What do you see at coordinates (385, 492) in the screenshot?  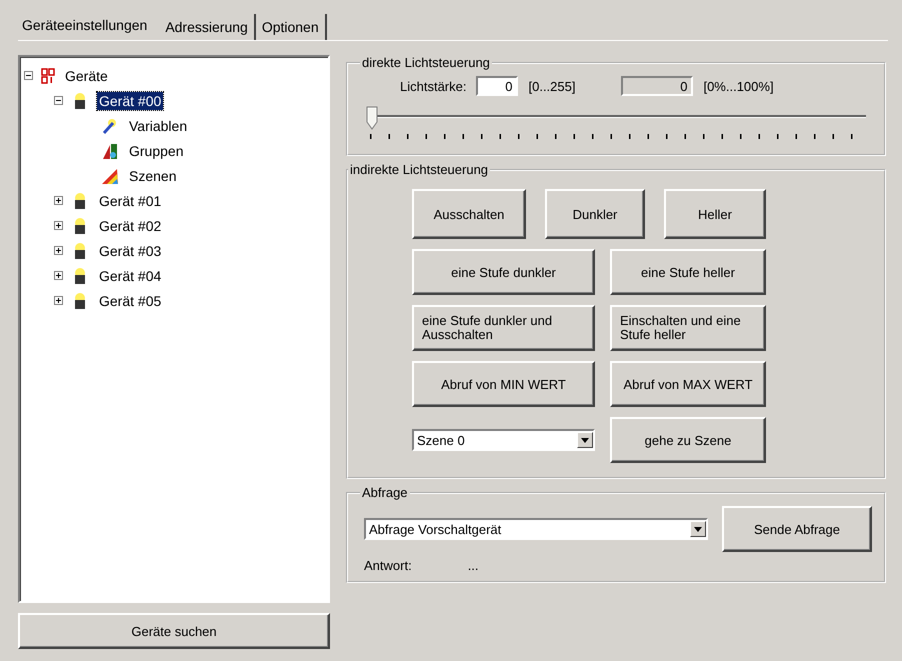 I see `group-title: Abfrage` at bounding box center [385, 492].